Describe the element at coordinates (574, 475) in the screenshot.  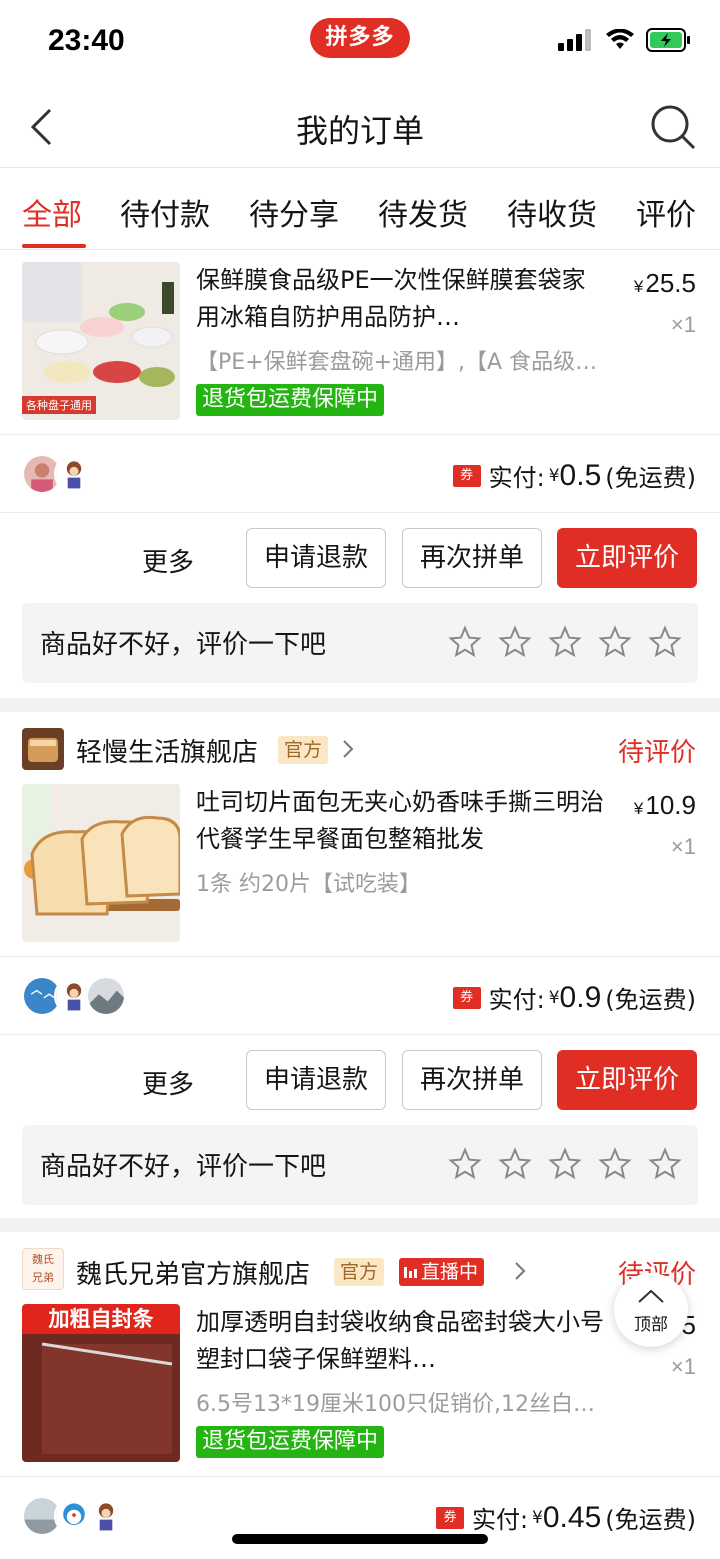
I see `actual-payment: 券 实付: ¥0.5 (免运费)` at that location.